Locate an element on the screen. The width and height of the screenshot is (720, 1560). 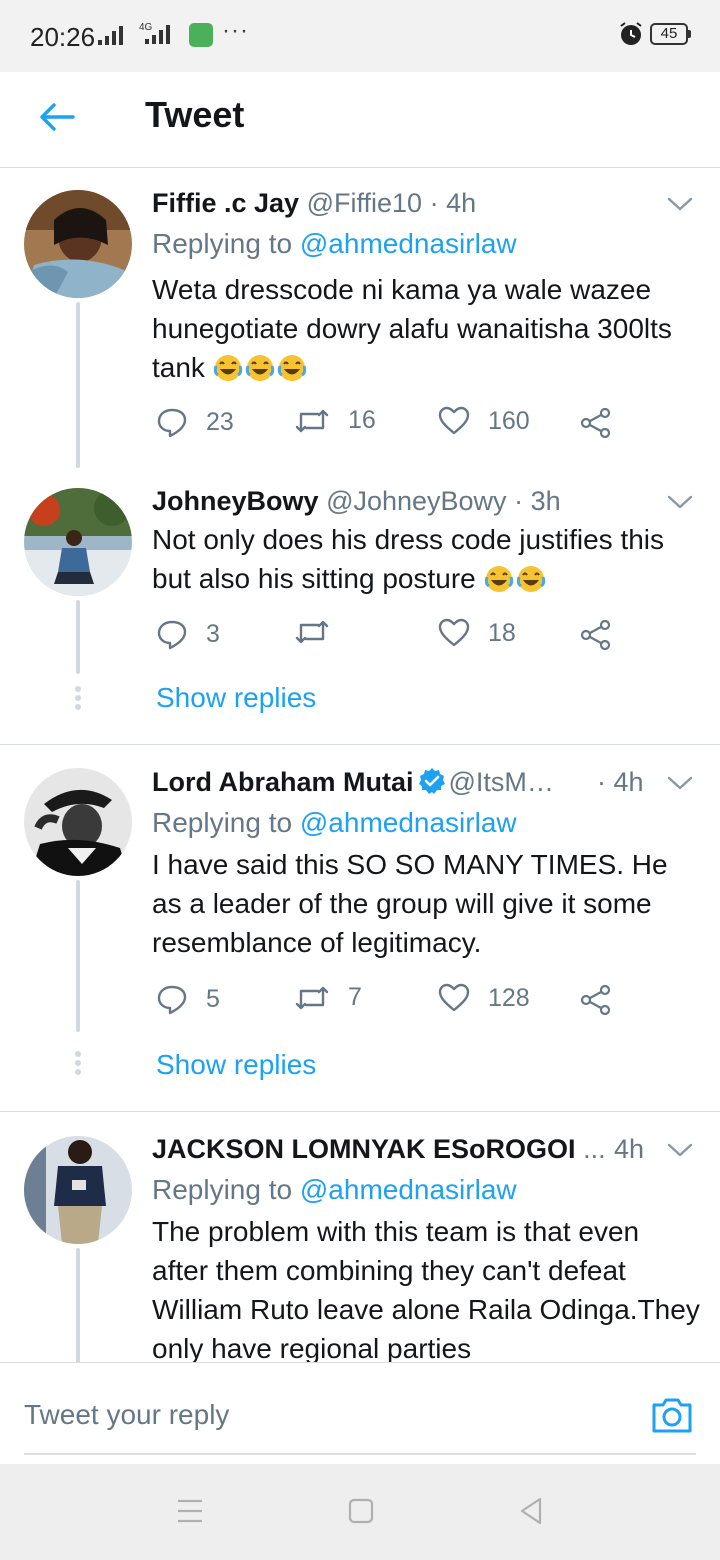
signal-icon is located at coordinates (110, 35).